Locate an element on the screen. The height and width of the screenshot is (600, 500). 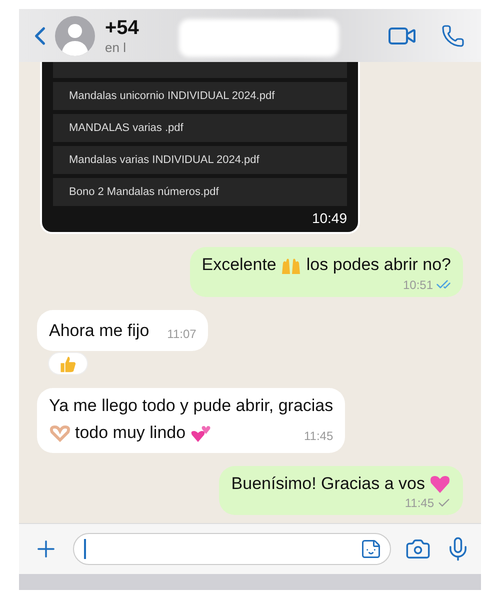
message-text: Buenísimo! Gracias a vos is located at coordinates (328, 484).